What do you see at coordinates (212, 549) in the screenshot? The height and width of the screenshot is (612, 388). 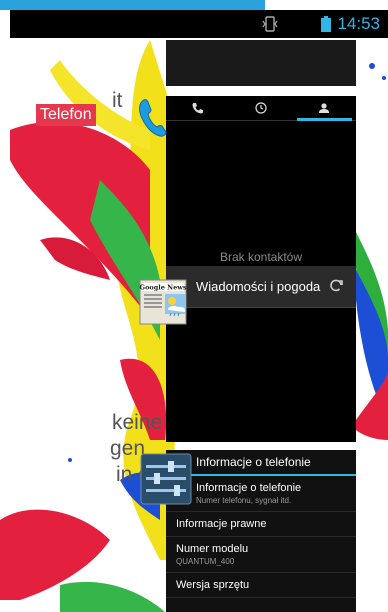 I see `settings-row-title: Numer modelu` at bounding box center [212, 549].